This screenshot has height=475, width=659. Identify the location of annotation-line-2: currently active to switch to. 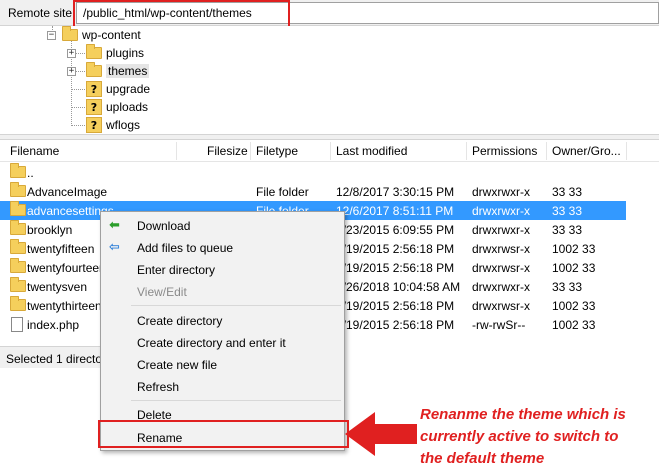
(519, 436).